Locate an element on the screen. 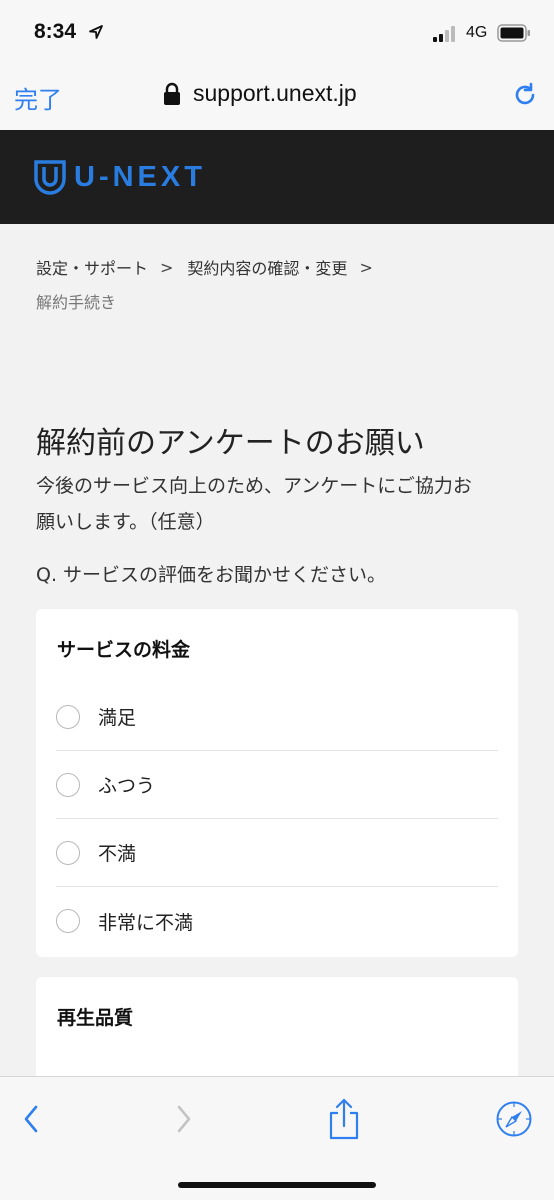  back-button is located at coordinates (32, 1119).